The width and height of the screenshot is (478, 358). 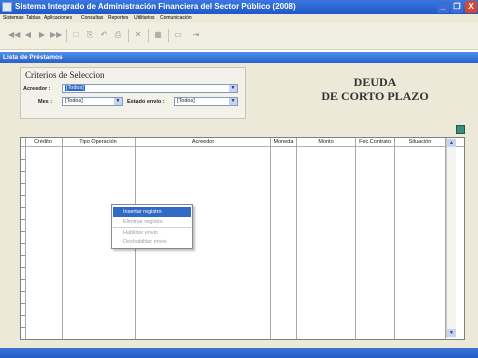 What do you see at coordinates (138, 35) in the screenshot?
I see `delete-icon: ✕` at bounding box center [138, 35].